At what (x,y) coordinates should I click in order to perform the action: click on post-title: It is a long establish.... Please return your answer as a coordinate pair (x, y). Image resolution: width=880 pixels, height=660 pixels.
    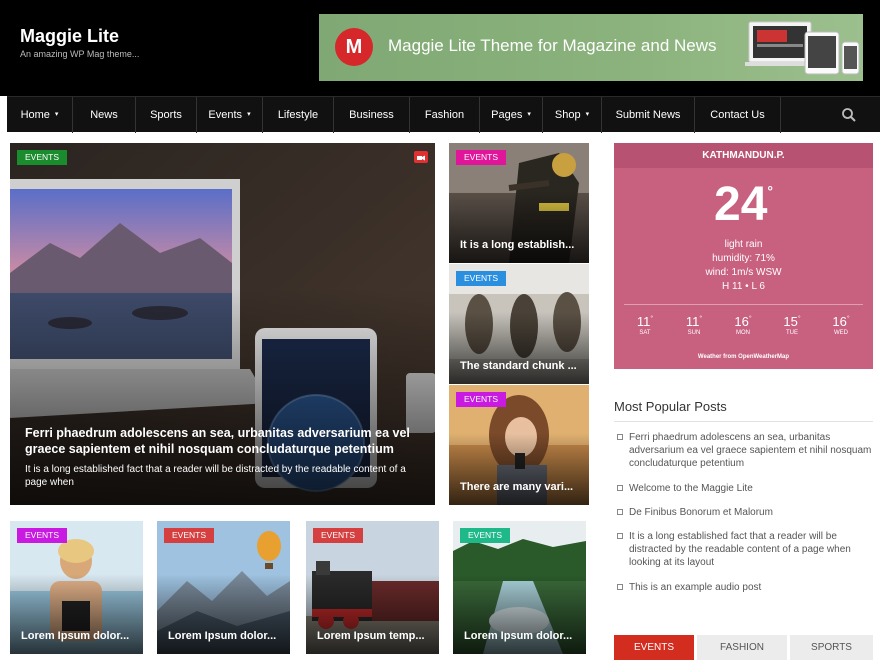
    Looking at the image, I should click on (520, 245).